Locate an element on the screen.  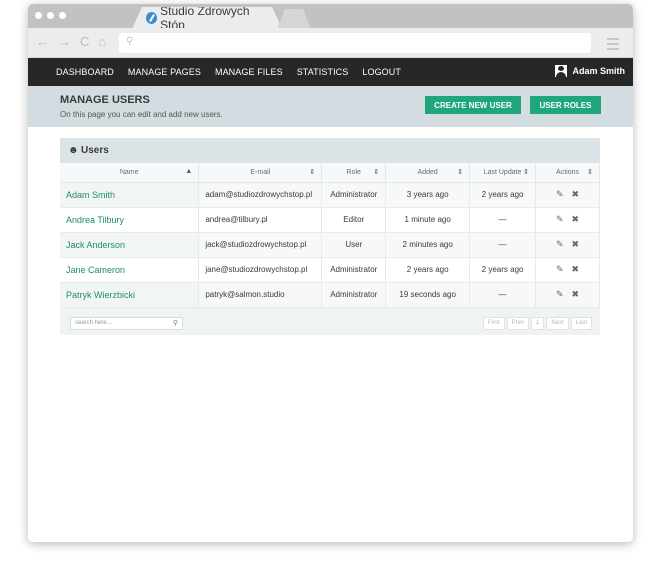
pager-first: First is located at coordinates (493, 323).